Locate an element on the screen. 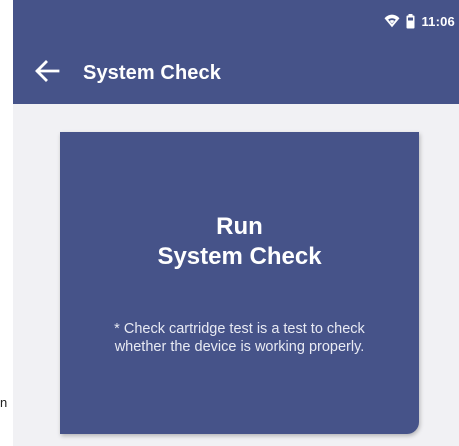 The height and width of the screenshot is (446, 459). battery-icon is located at coordinates (410, 21).